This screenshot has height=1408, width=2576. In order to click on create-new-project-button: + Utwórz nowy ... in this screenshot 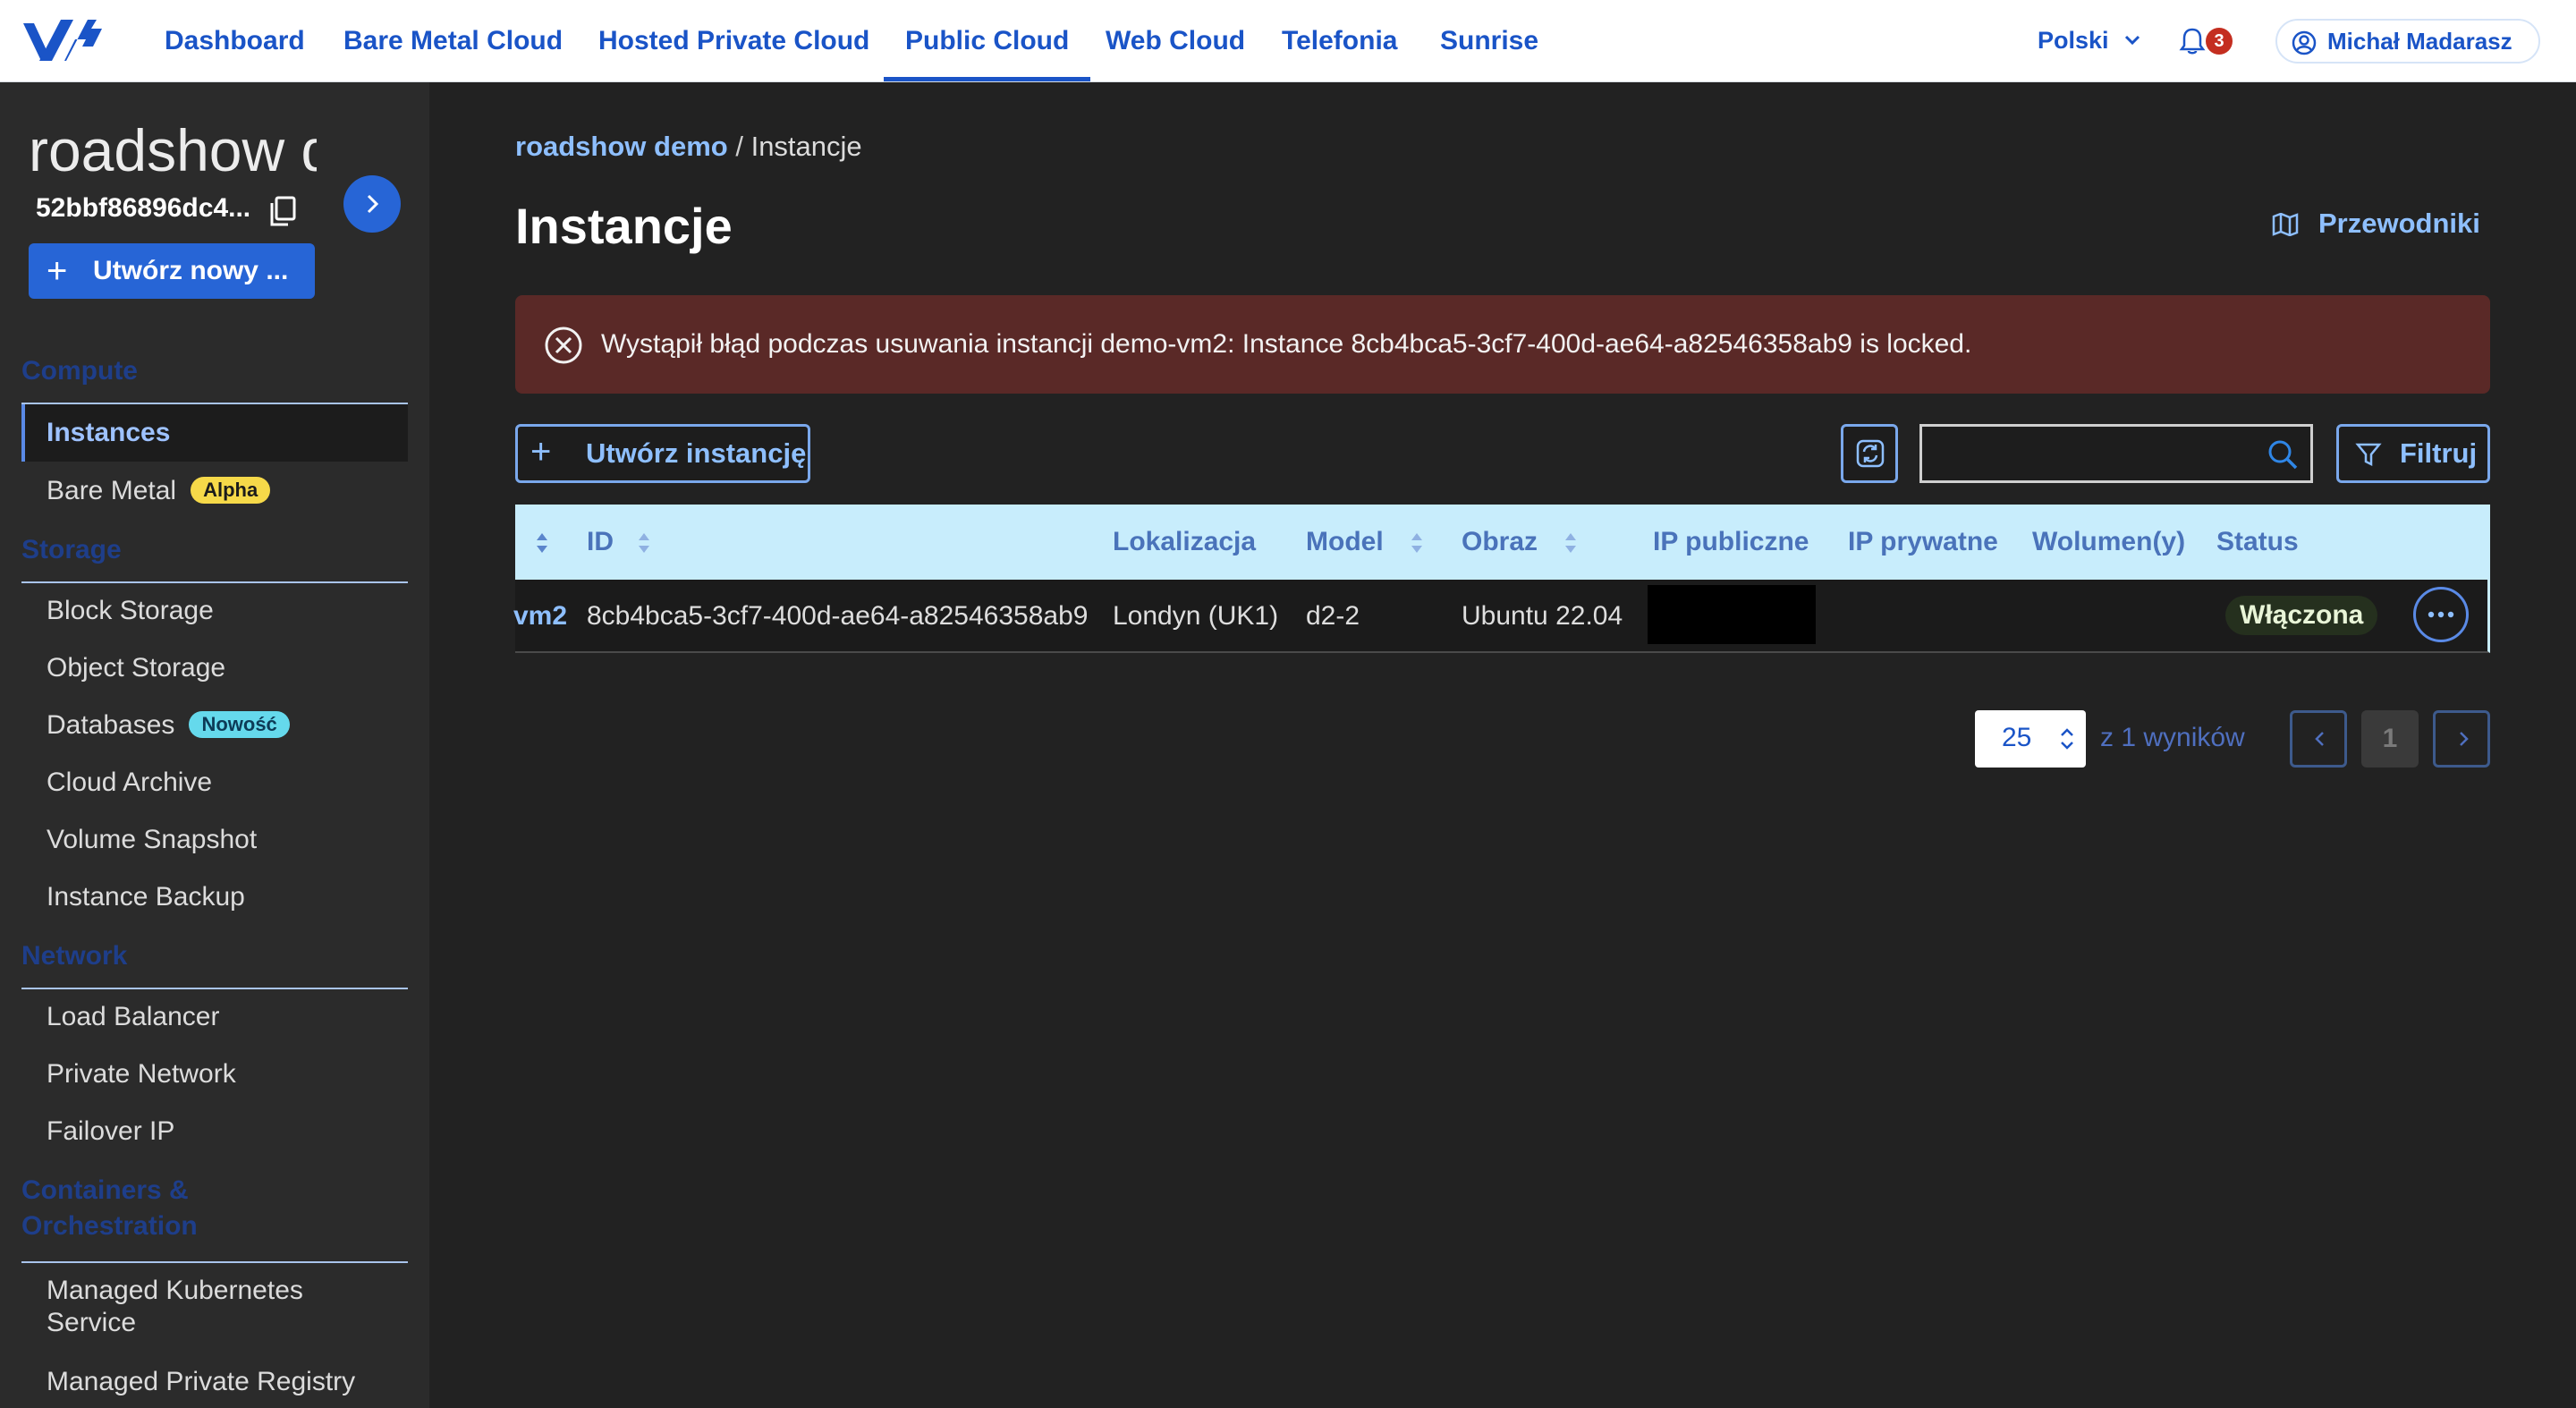, I will do `click(172, 271)`.